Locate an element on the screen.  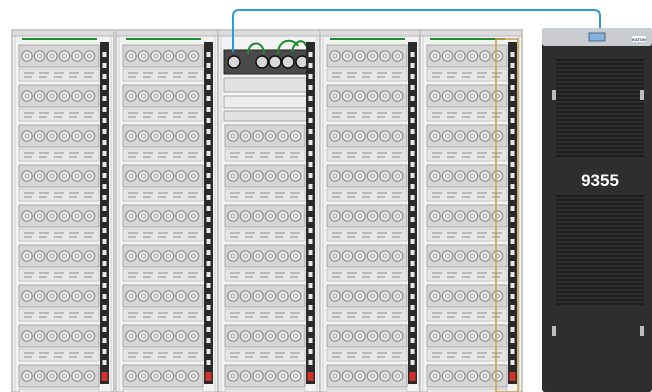
cable-port-icon is located at coordinates (288, 62).